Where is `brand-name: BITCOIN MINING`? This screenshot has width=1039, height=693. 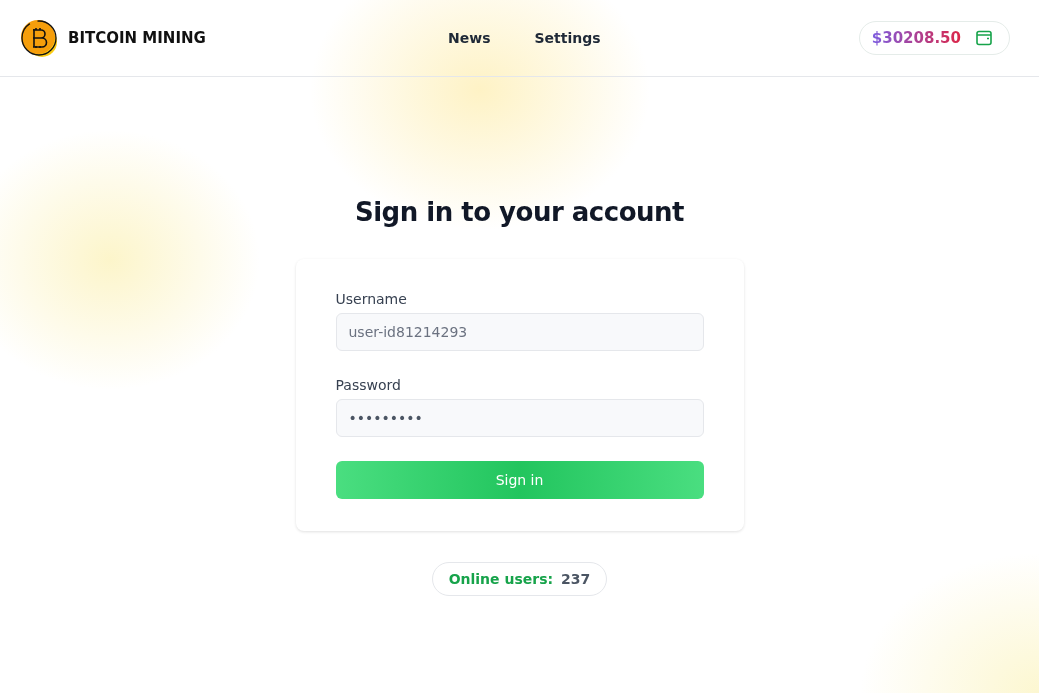
brand-name: BITCOIN MINING is located at coordinates (137, 38).